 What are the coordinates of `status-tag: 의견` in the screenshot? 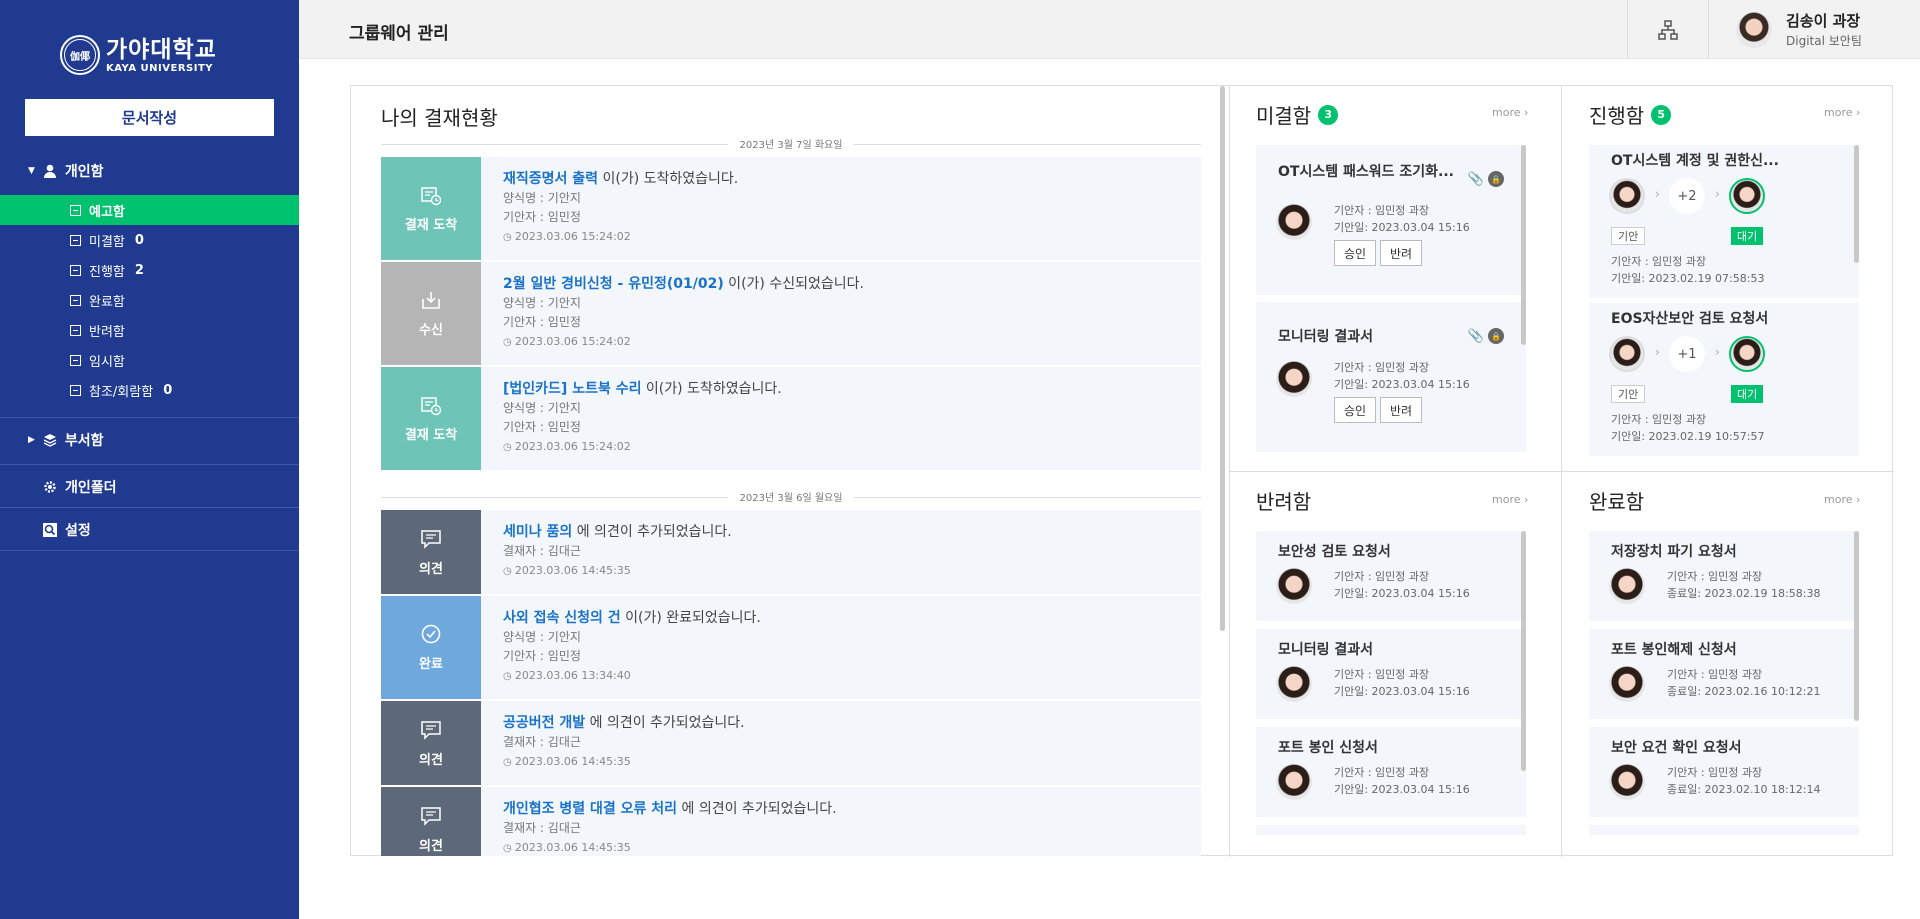 It's located at (431, 821).